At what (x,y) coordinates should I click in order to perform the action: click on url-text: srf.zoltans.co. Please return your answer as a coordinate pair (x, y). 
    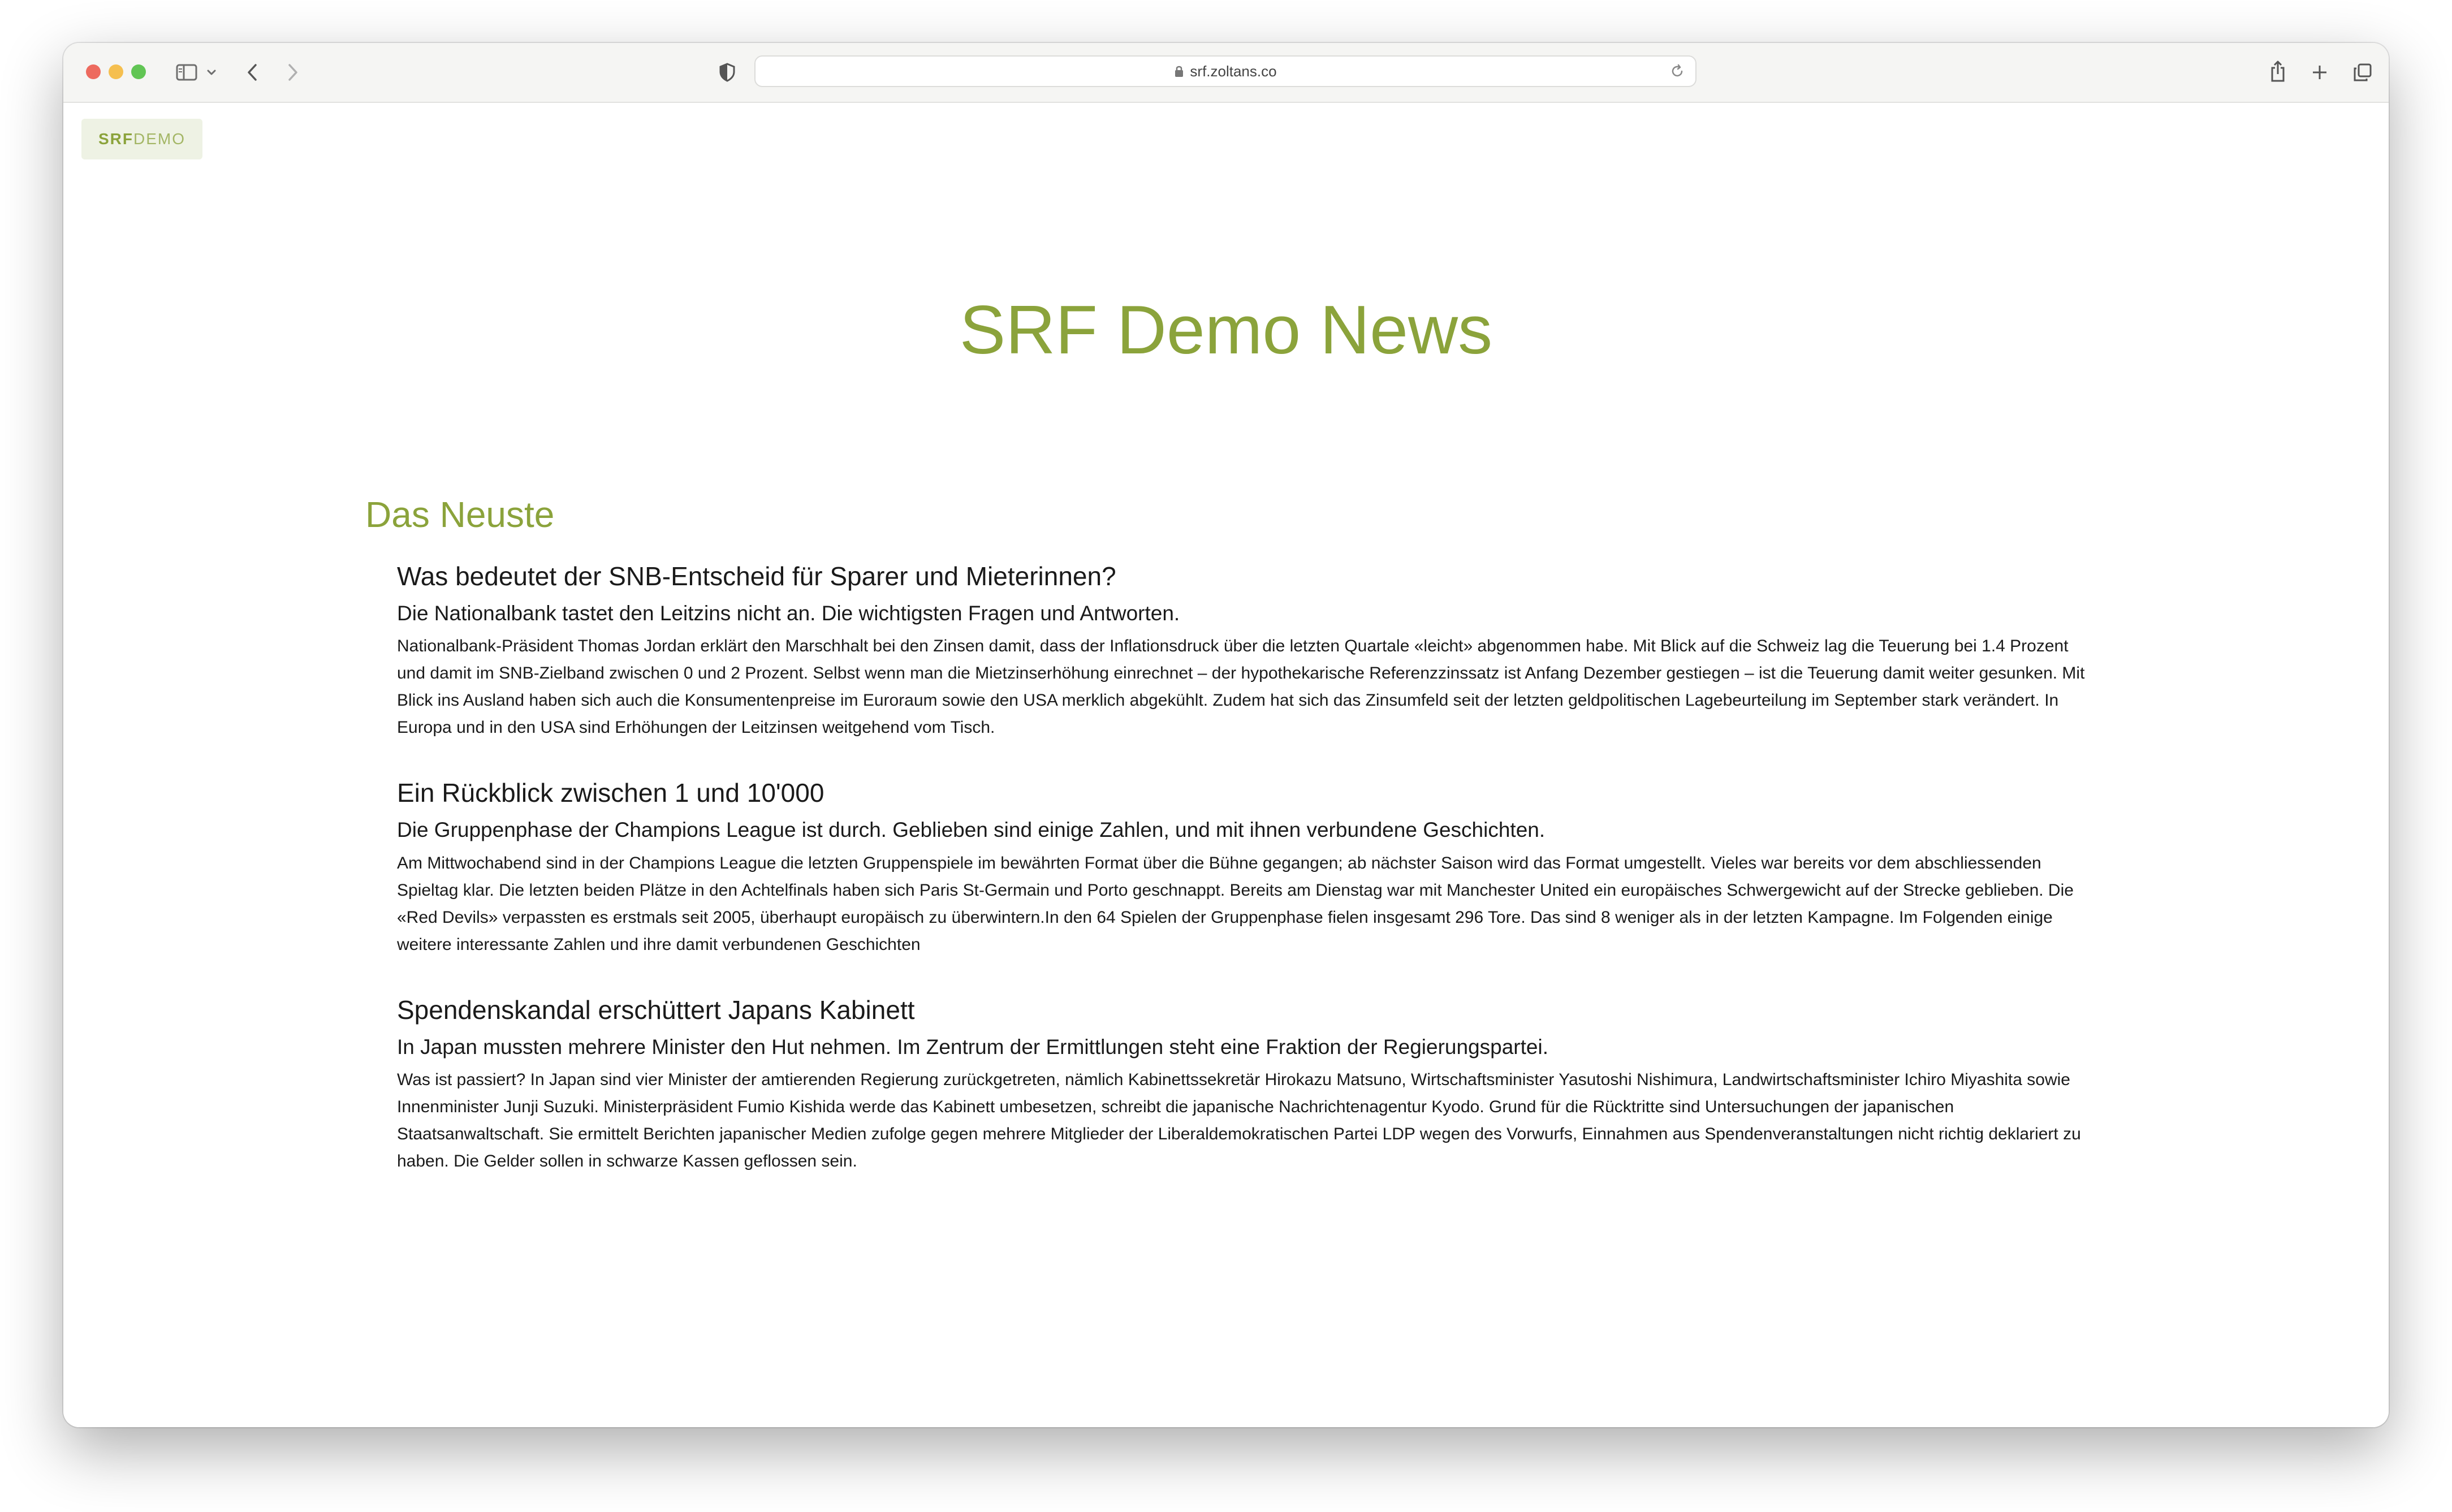
    Looking at the image, I should click on (1233, 71).